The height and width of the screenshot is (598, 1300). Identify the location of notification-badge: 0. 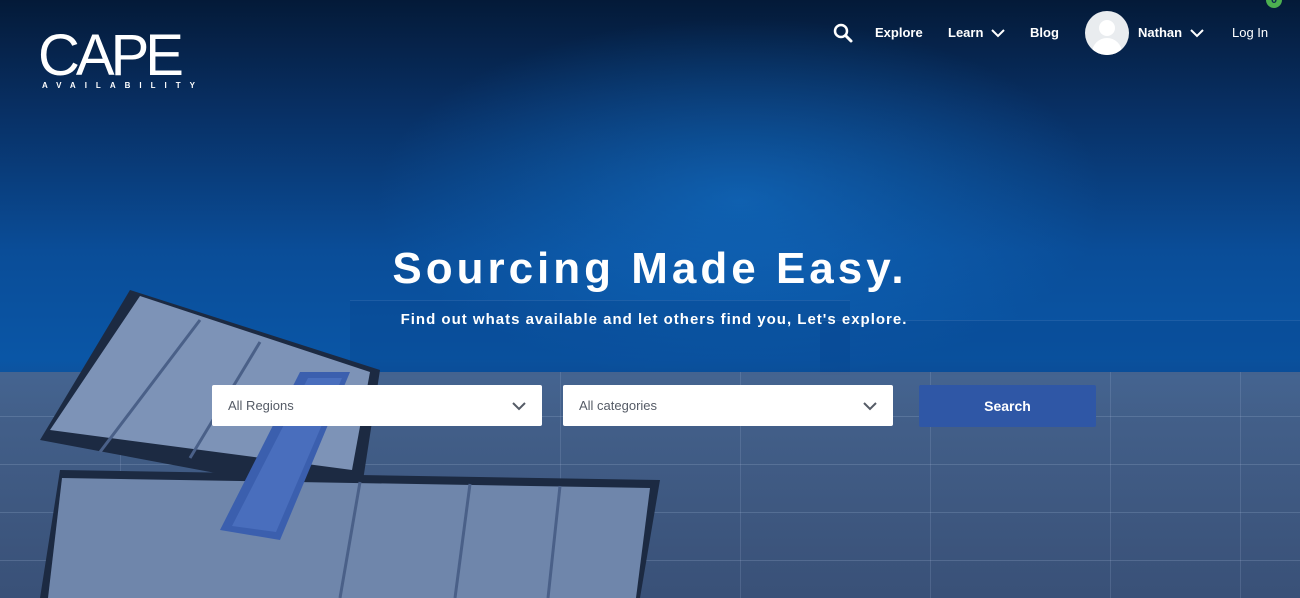
(1274, 4).